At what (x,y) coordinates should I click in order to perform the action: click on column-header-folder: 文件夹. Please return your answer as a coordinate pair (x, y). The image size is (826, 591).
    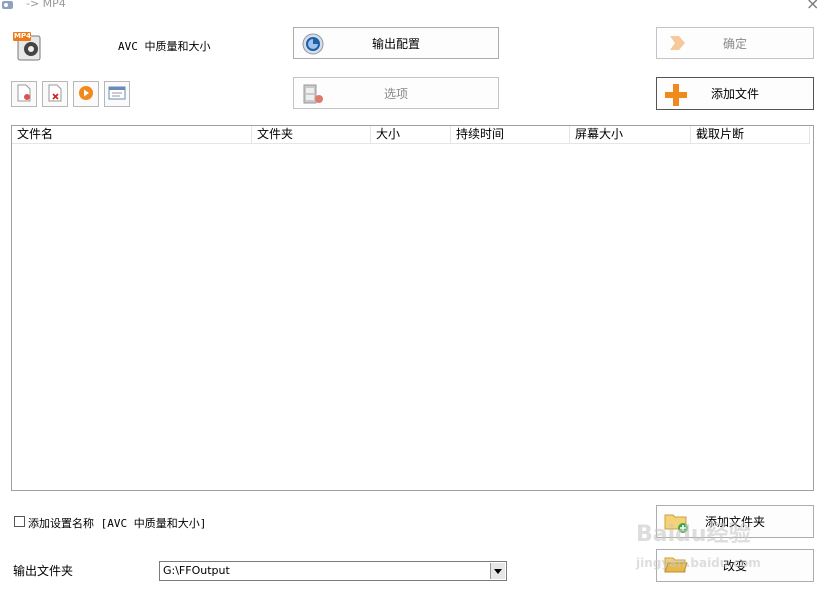
    Looking at the image, I should click on (311, 135).